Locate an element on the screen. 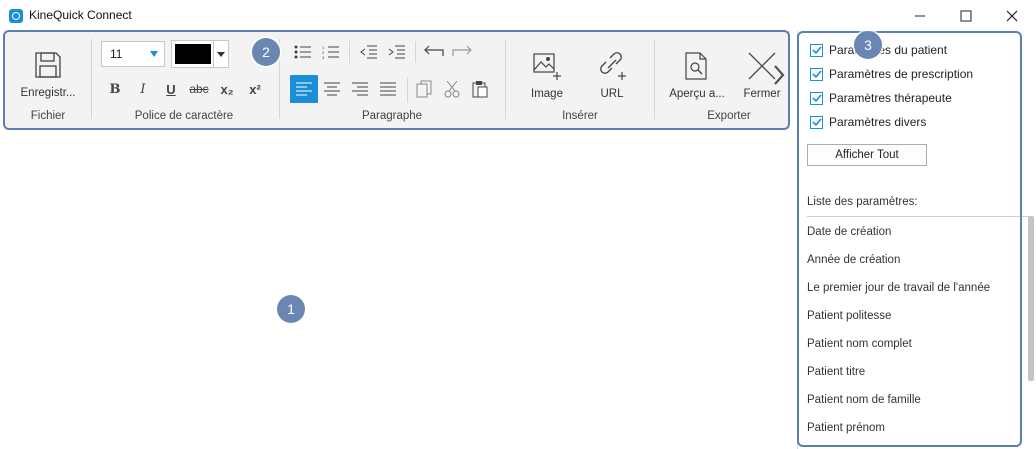 The width and height of the screenshot is (1036, 449). scrollbar is located at coordinates (1031, 298).